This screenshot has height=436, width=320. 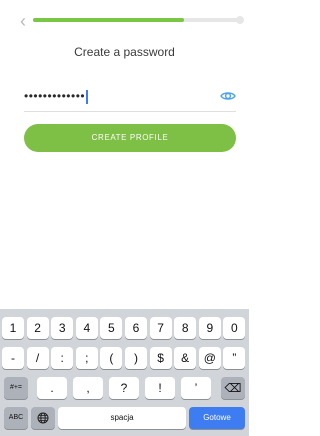 I want to click on password-row: •••••••••••••, so click(x=130, y=96).